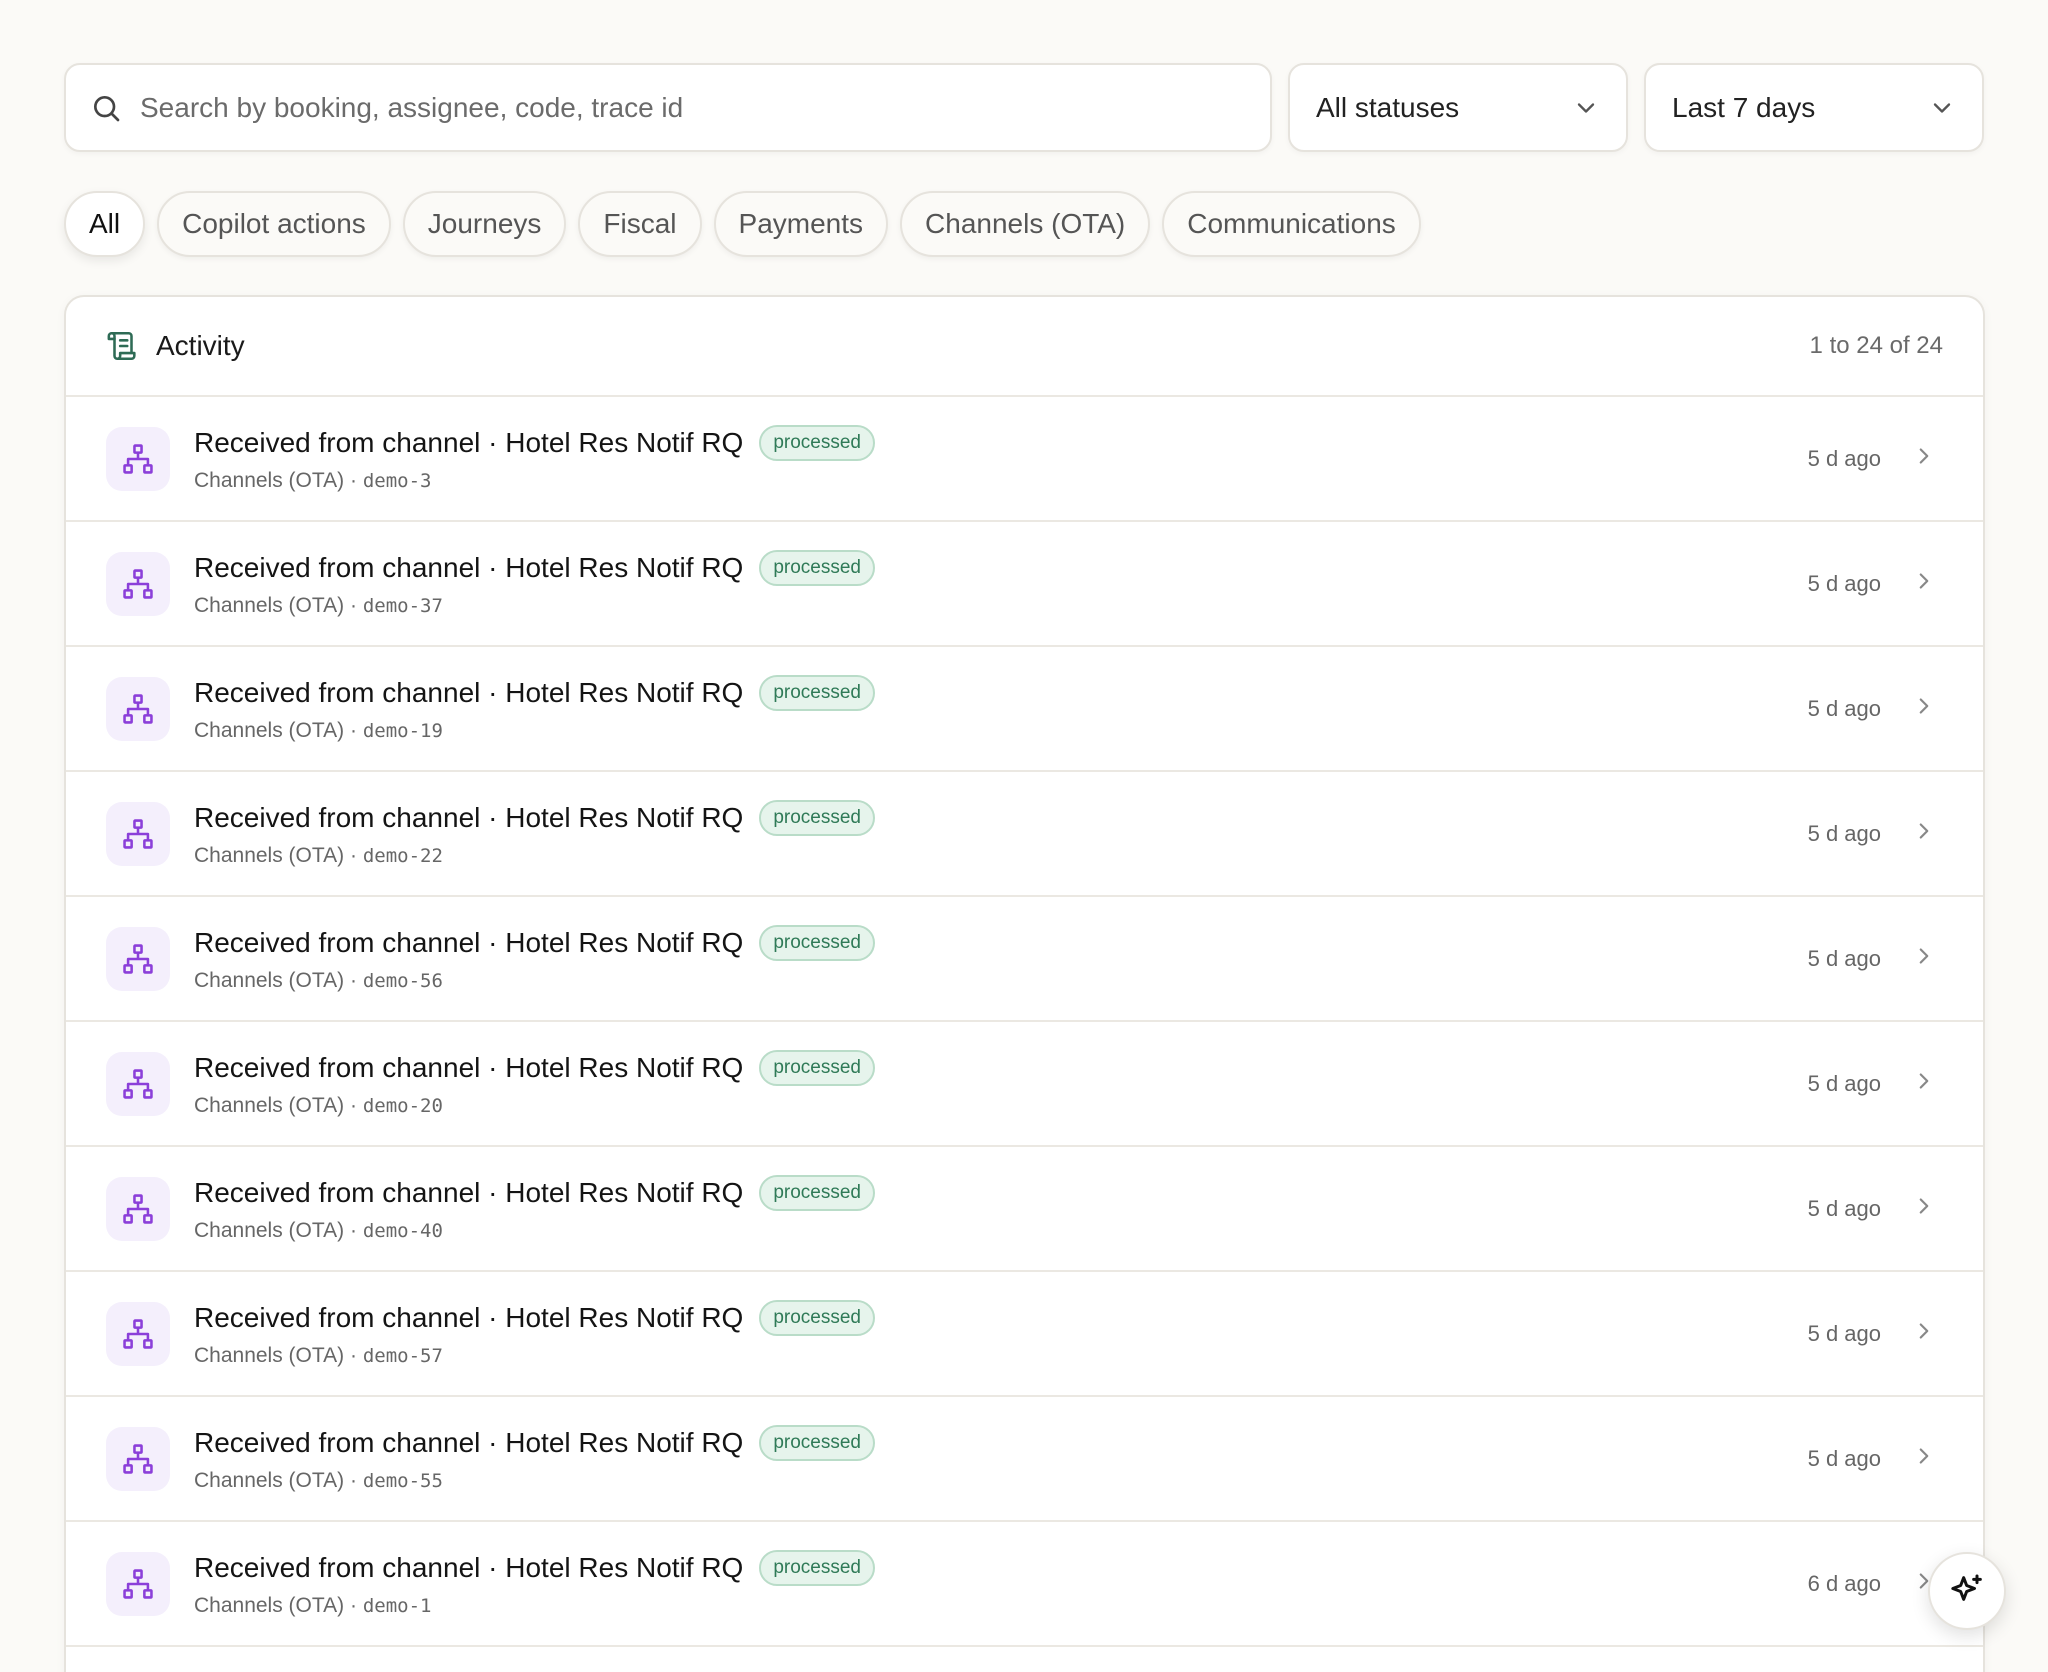  What do you see at coordinates (1458, 107) in the screenshot?
I see `status-select: All statuses` at bounding box center [1458, 107].